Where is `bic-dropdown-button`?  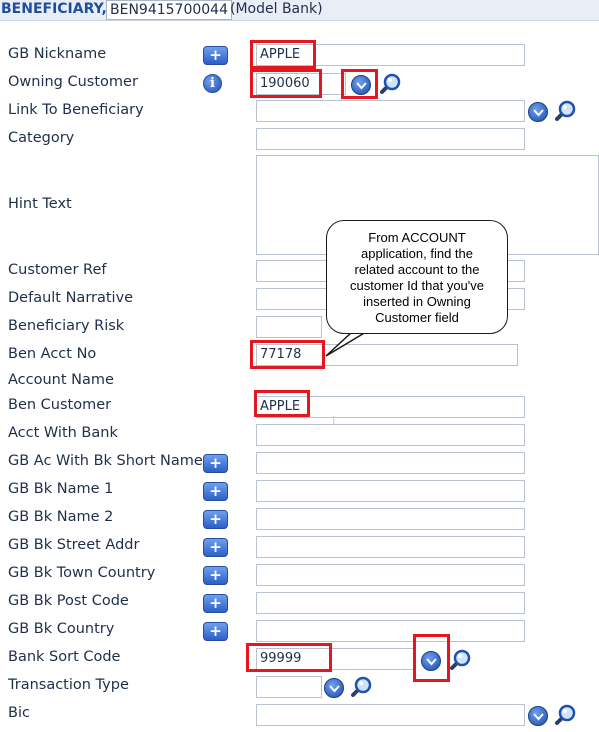
bic-dropdown-button is located at coordinates (538, 716).